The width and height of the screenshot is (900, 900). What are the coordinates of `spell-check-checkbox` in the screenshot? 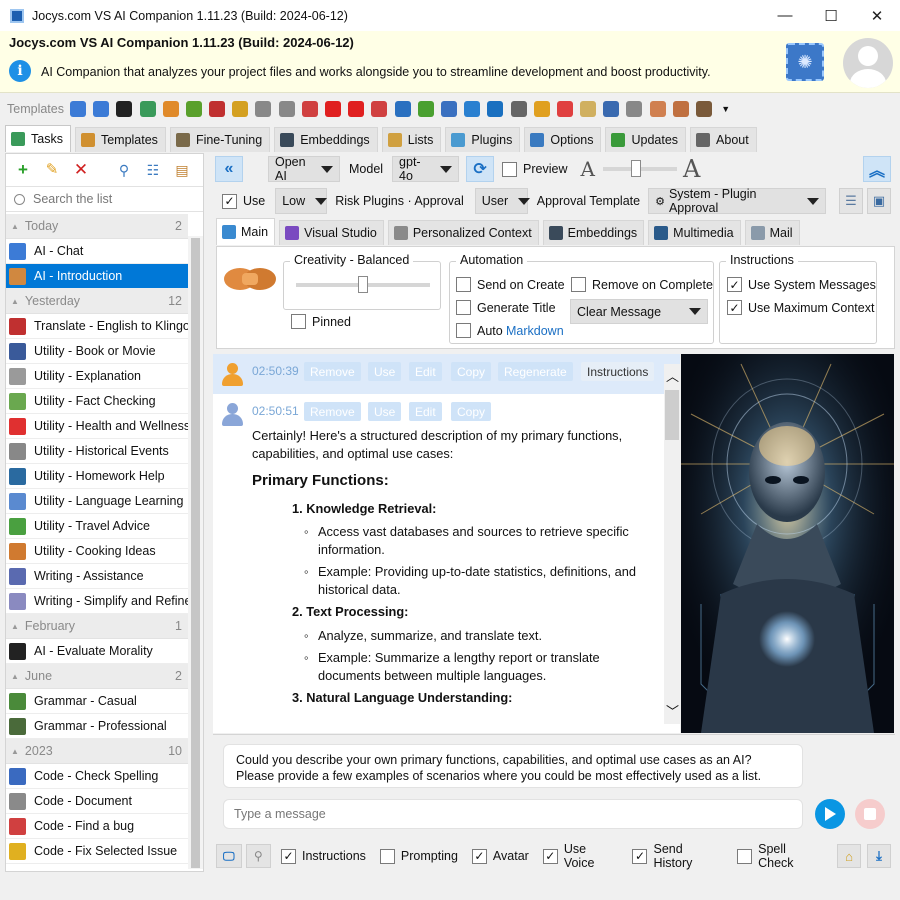 It's located at (745, 856).